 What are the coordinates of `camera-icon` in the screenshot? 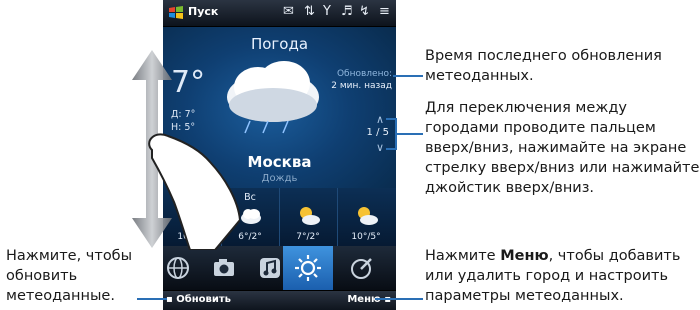 It's located at (224, 267).